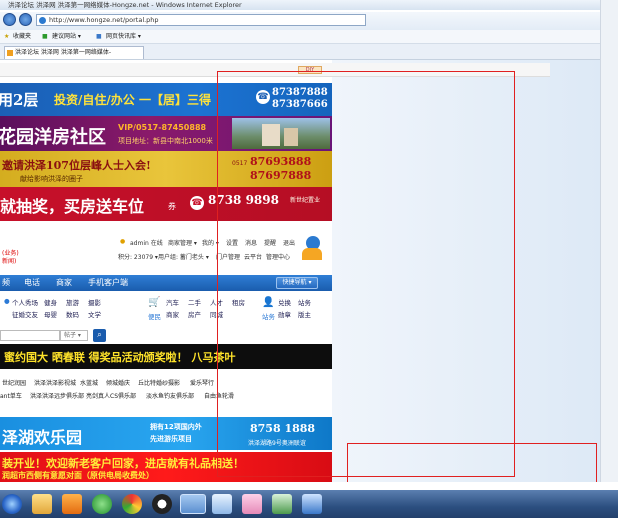 Image resolution: width=618 pixels, height=518 pixels. I want to click on banner1-slogan: 投资/自住/办公 一【居】三得, so click(132, 100).